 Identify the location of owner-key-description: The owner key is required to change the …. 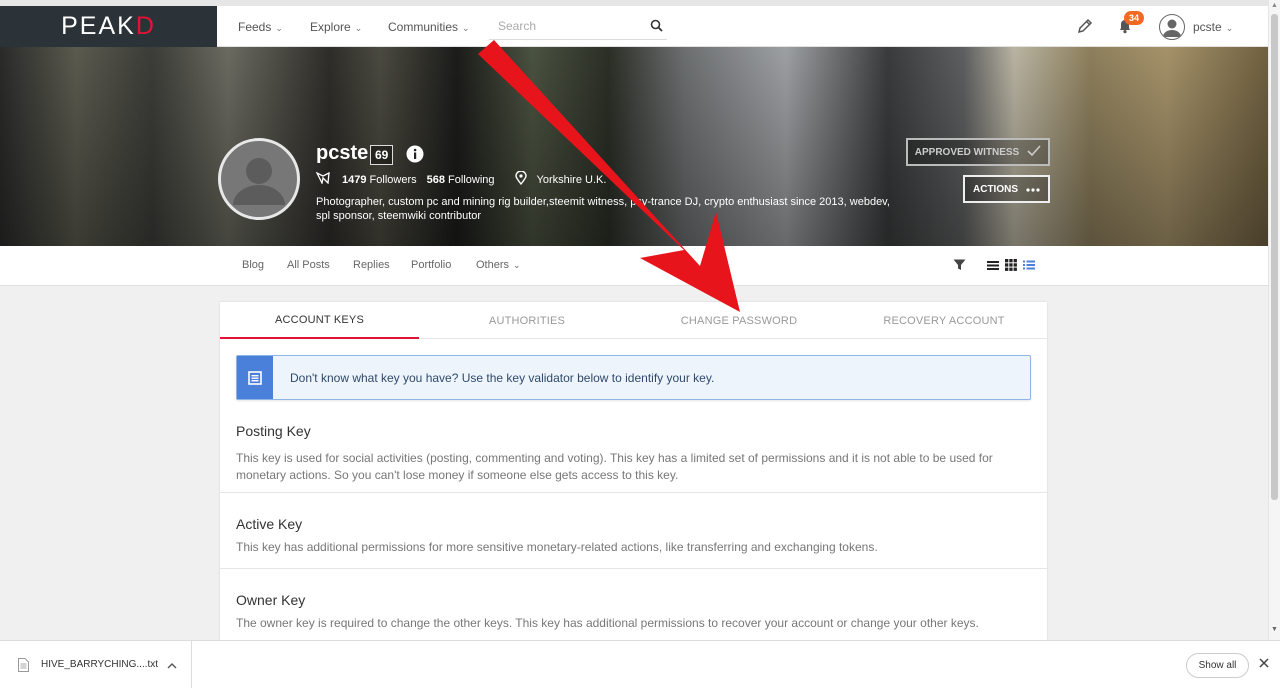
(607, 623).